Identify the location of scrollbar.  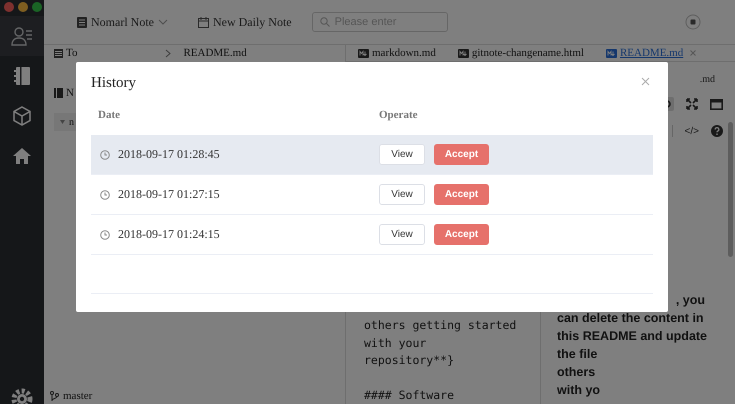
(730, 189).